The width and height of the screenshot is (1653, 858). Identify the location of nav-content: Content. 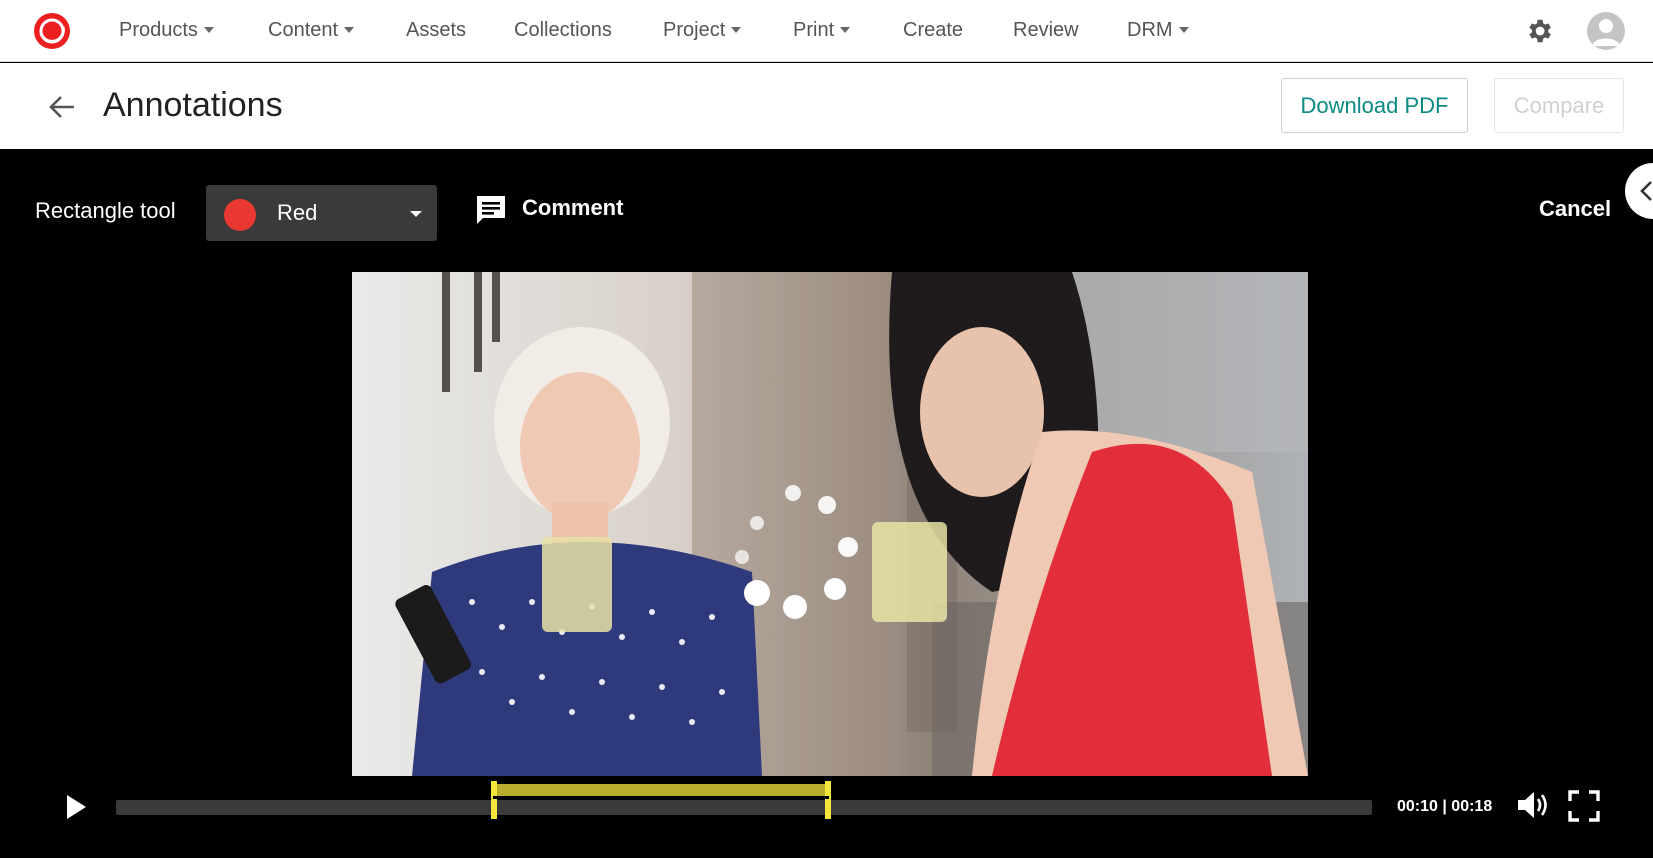
(311, 31).